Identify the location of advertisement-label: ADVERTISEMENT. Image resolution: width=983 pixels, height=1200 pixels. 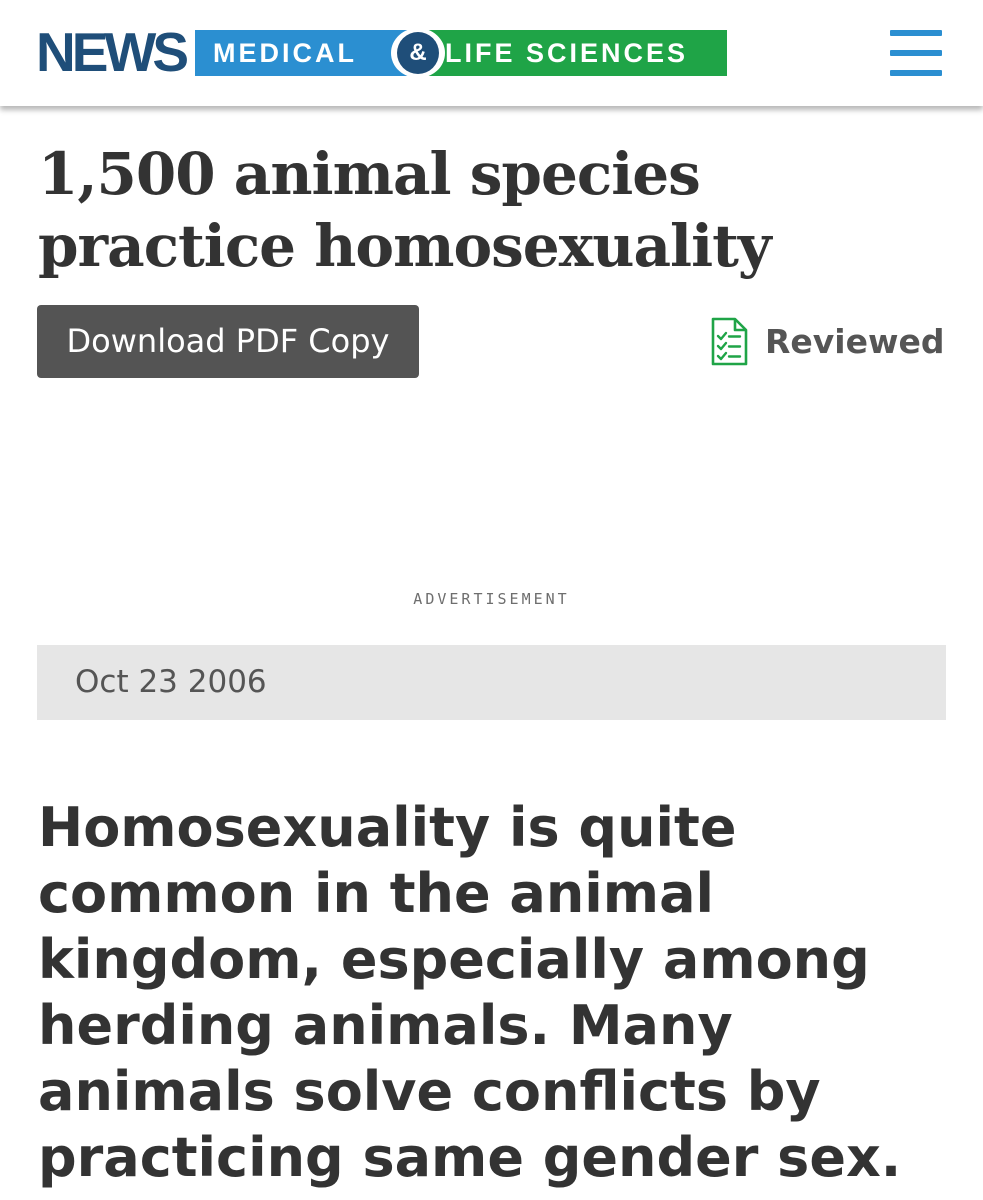
(491, 599).